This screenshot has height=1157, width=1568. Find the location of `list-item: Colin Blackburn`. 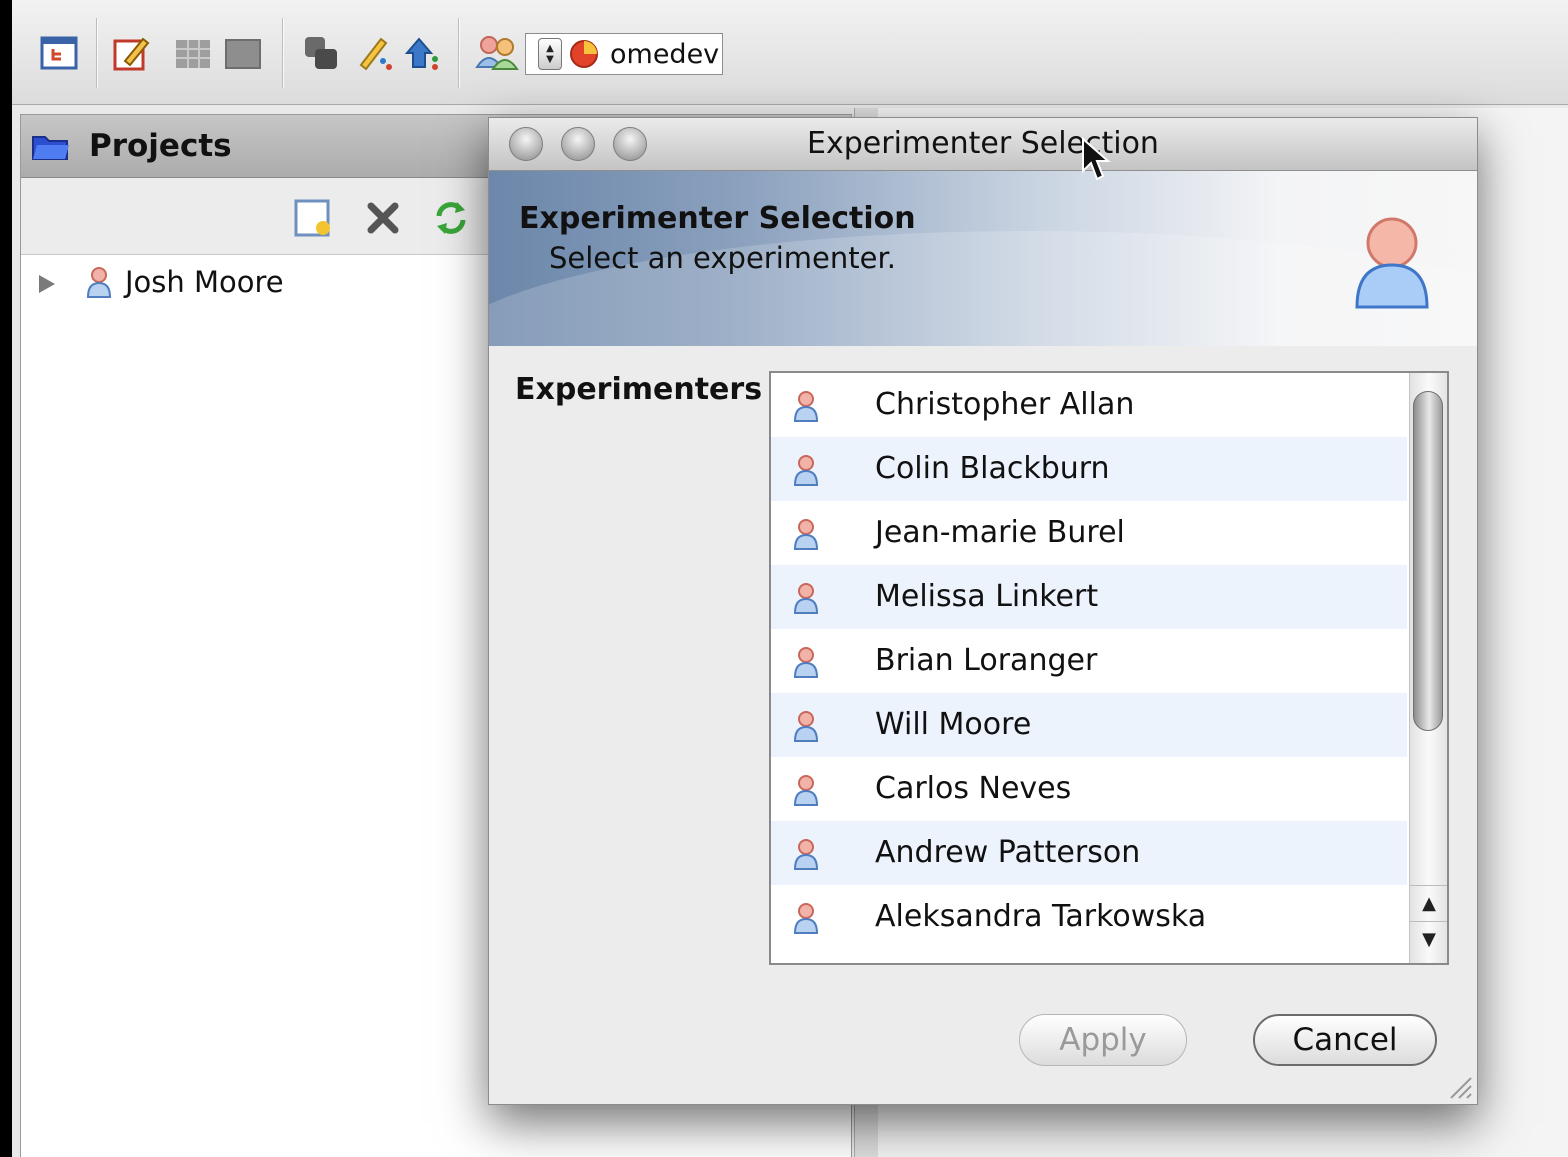

list-item: Colin Blackburn is located at coordinates (1089, 469).